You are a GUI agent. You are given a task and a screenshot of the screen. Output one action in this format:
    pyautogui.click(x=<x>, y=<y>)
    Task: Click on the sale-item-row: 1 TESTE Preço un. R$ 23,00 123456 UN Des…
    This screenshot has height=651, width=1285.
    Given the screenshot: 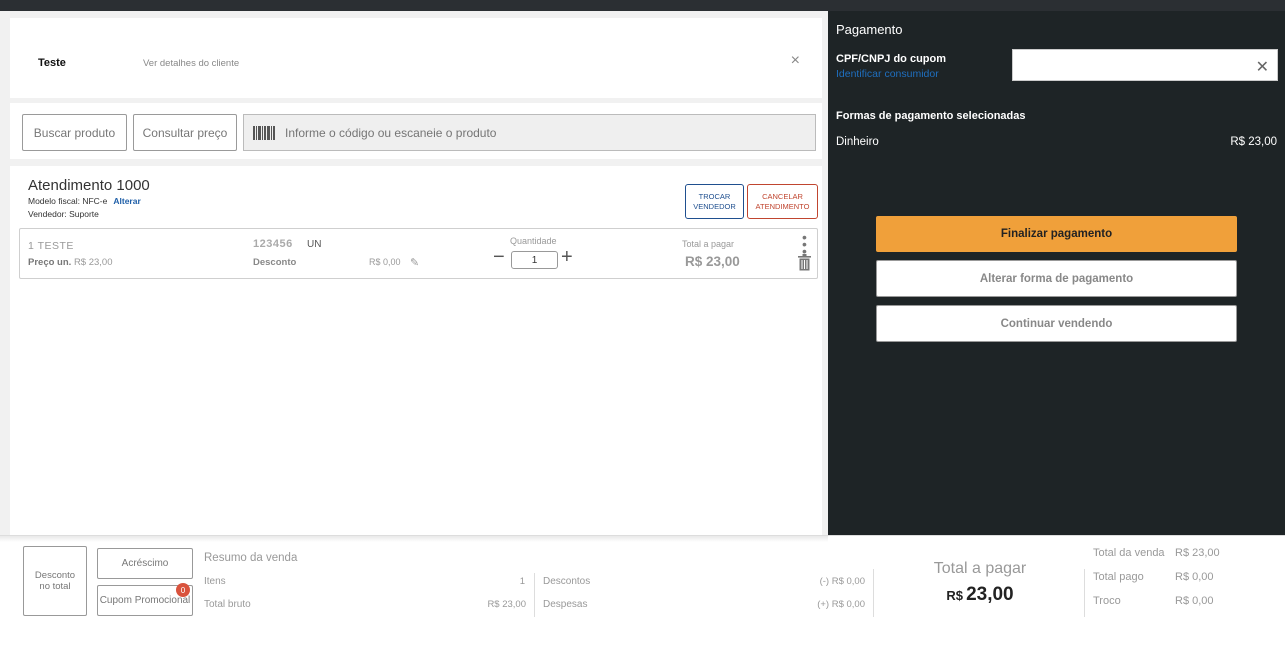 What is the action you would take?
    pyautogui.click(x=418, y=253)
    